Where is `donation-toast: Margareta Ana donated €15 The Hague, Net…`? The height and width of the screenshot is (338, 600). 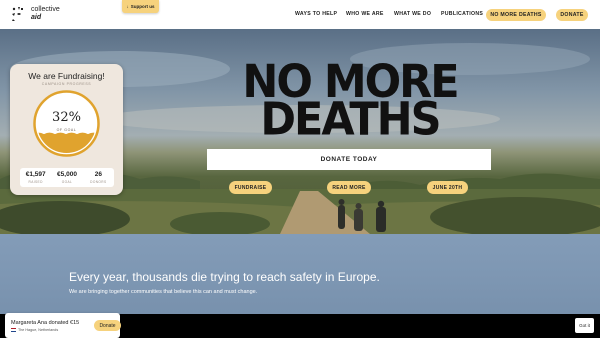 donation-toast: Margareta Ana donated €15 The Hague, Net… is located at coordinates (63, 325).